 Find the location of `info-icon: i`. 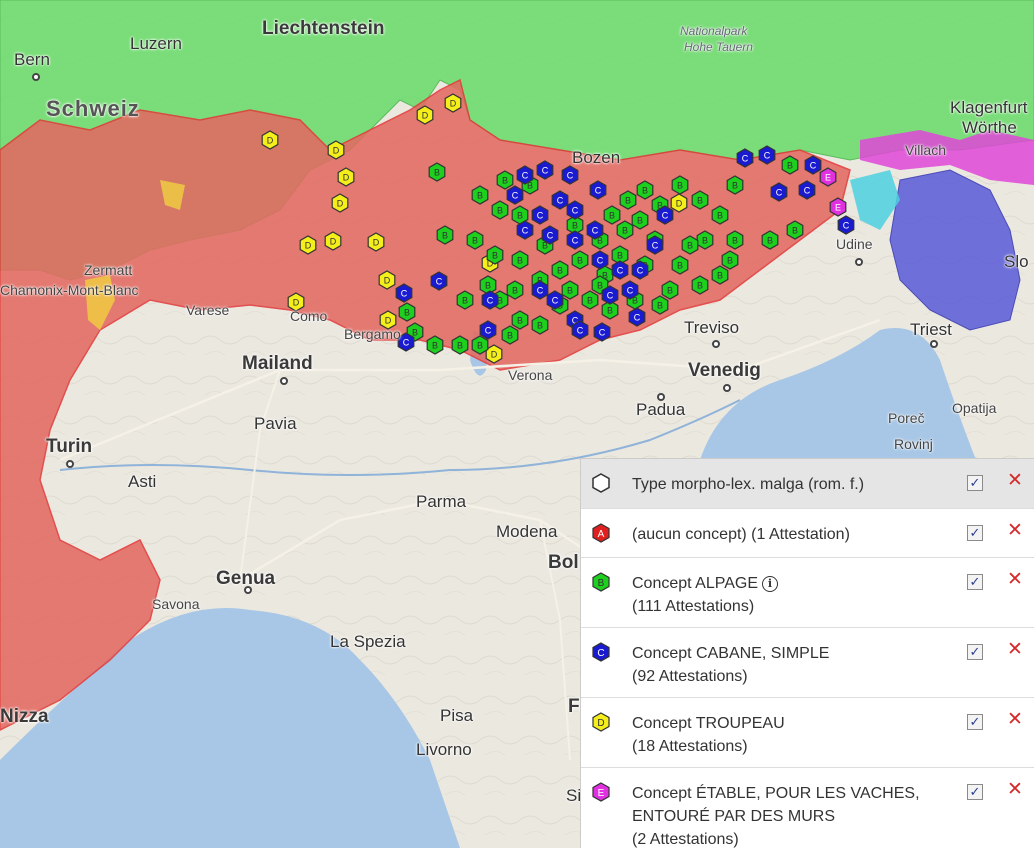

info-icon: i is located at coordinates (770, 584).